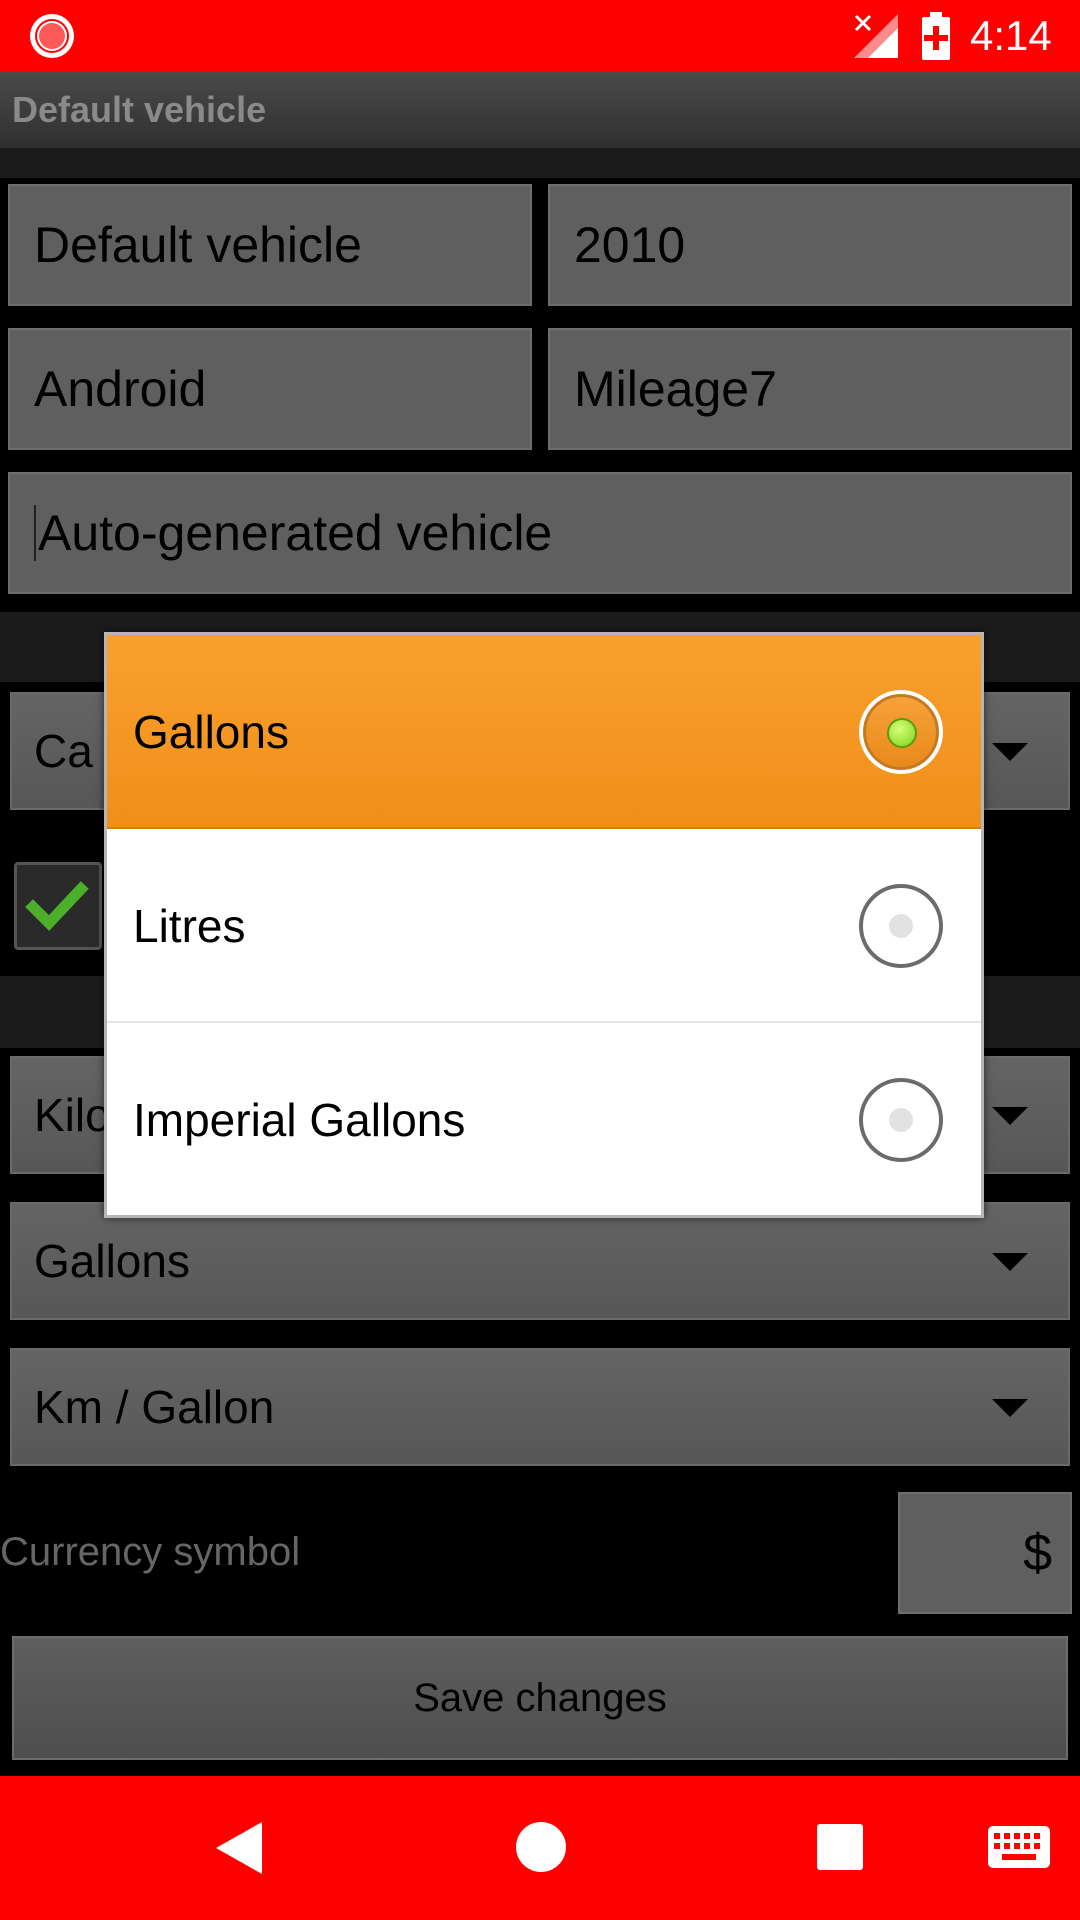 Image resolution: width=1080 pixels, height=1920 pixels. I want to click on signal-icon, so click(876, 36).